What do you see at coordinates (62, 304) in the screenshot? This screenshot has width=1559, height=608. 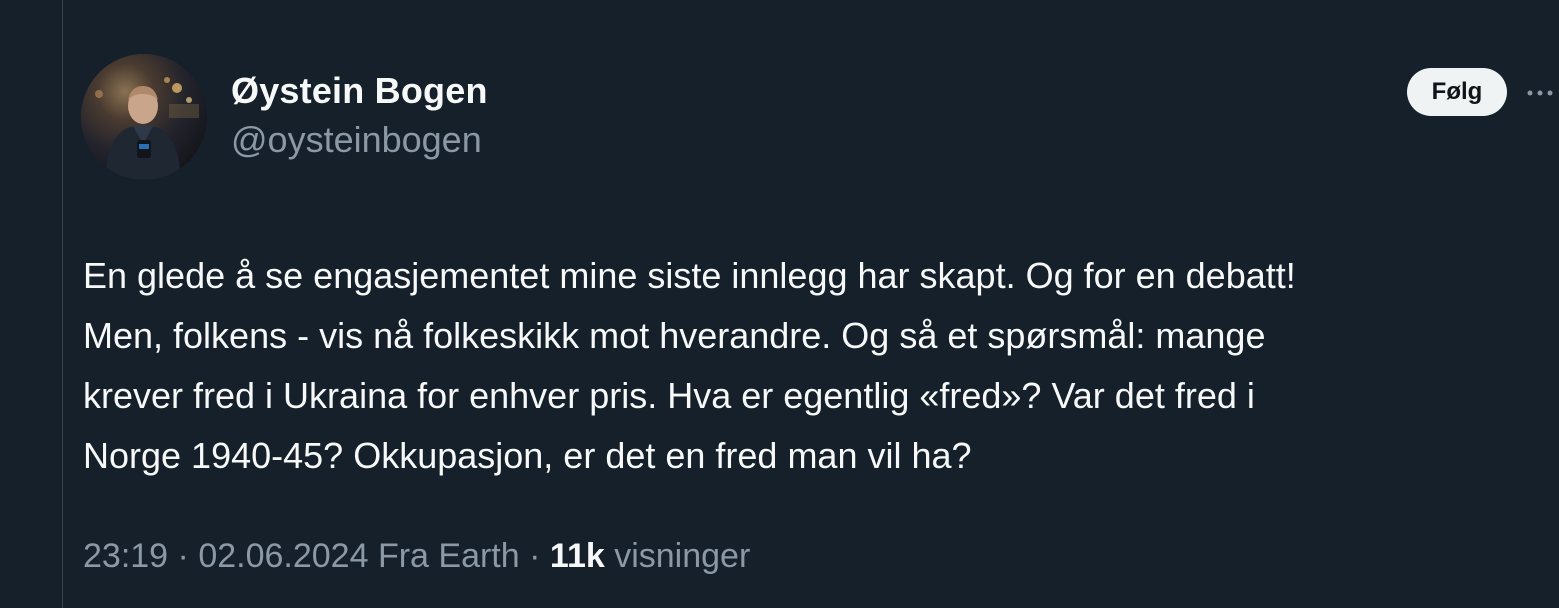 I see `timeline-border` at bounding box center [62, 304].